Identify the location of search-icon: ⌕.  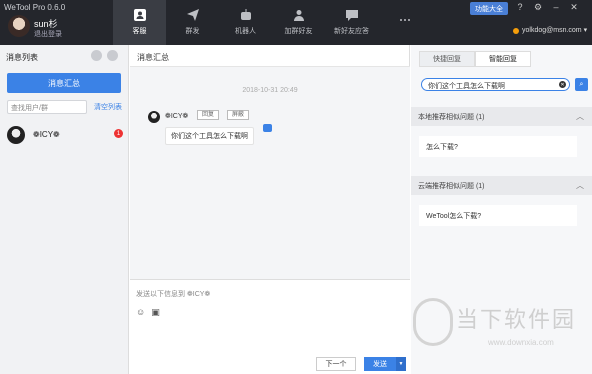
(581, 84).